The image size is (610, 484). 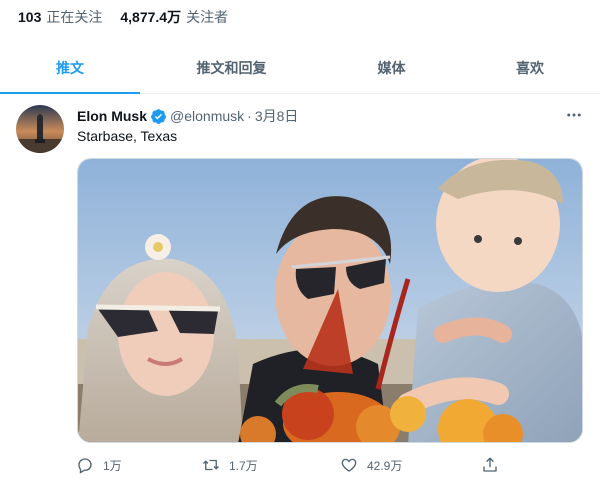 I want to click on author-handle: @elonmusk, so click(x=207, y=116).